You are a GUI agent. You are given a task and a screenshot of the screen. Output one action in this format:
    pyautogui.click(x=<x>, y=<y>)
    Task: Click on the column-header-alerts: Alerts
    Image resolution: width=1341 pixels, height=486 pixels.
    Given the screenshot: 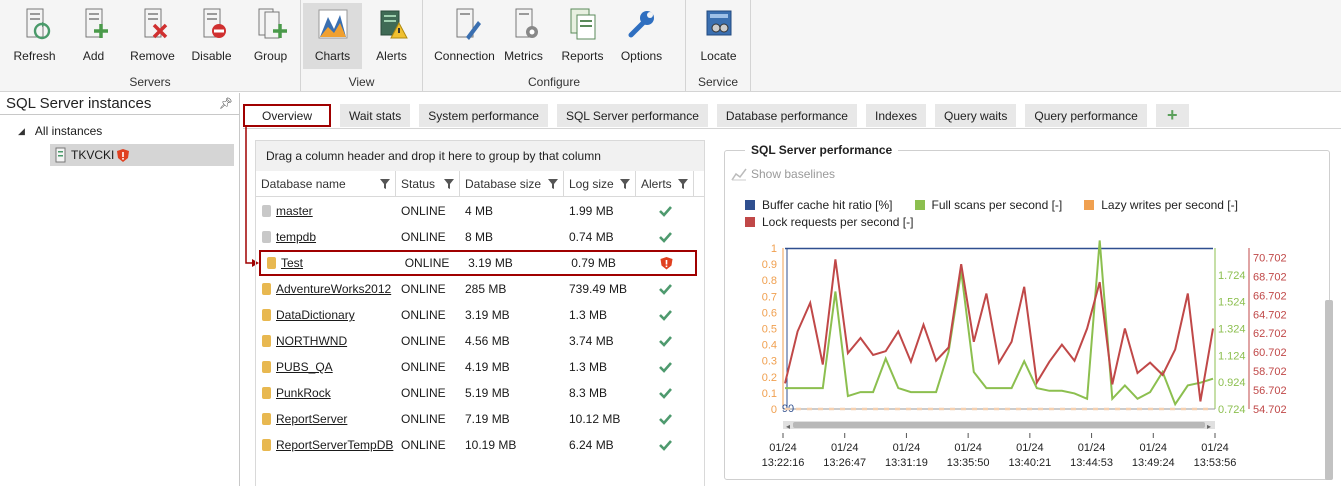 What is the action you would take?
    pyautogui.click(x=665, y=184)
    